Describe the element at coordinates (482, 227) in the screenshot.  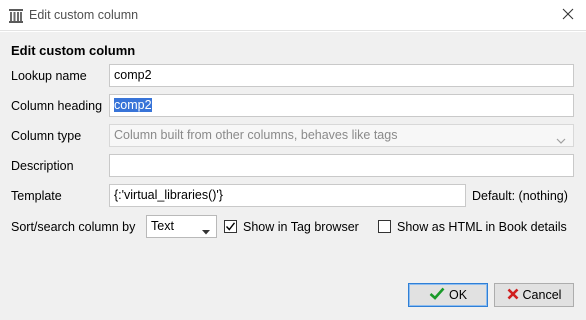
I see `show-as-html-label: Show as HTML in Book details` at that location.